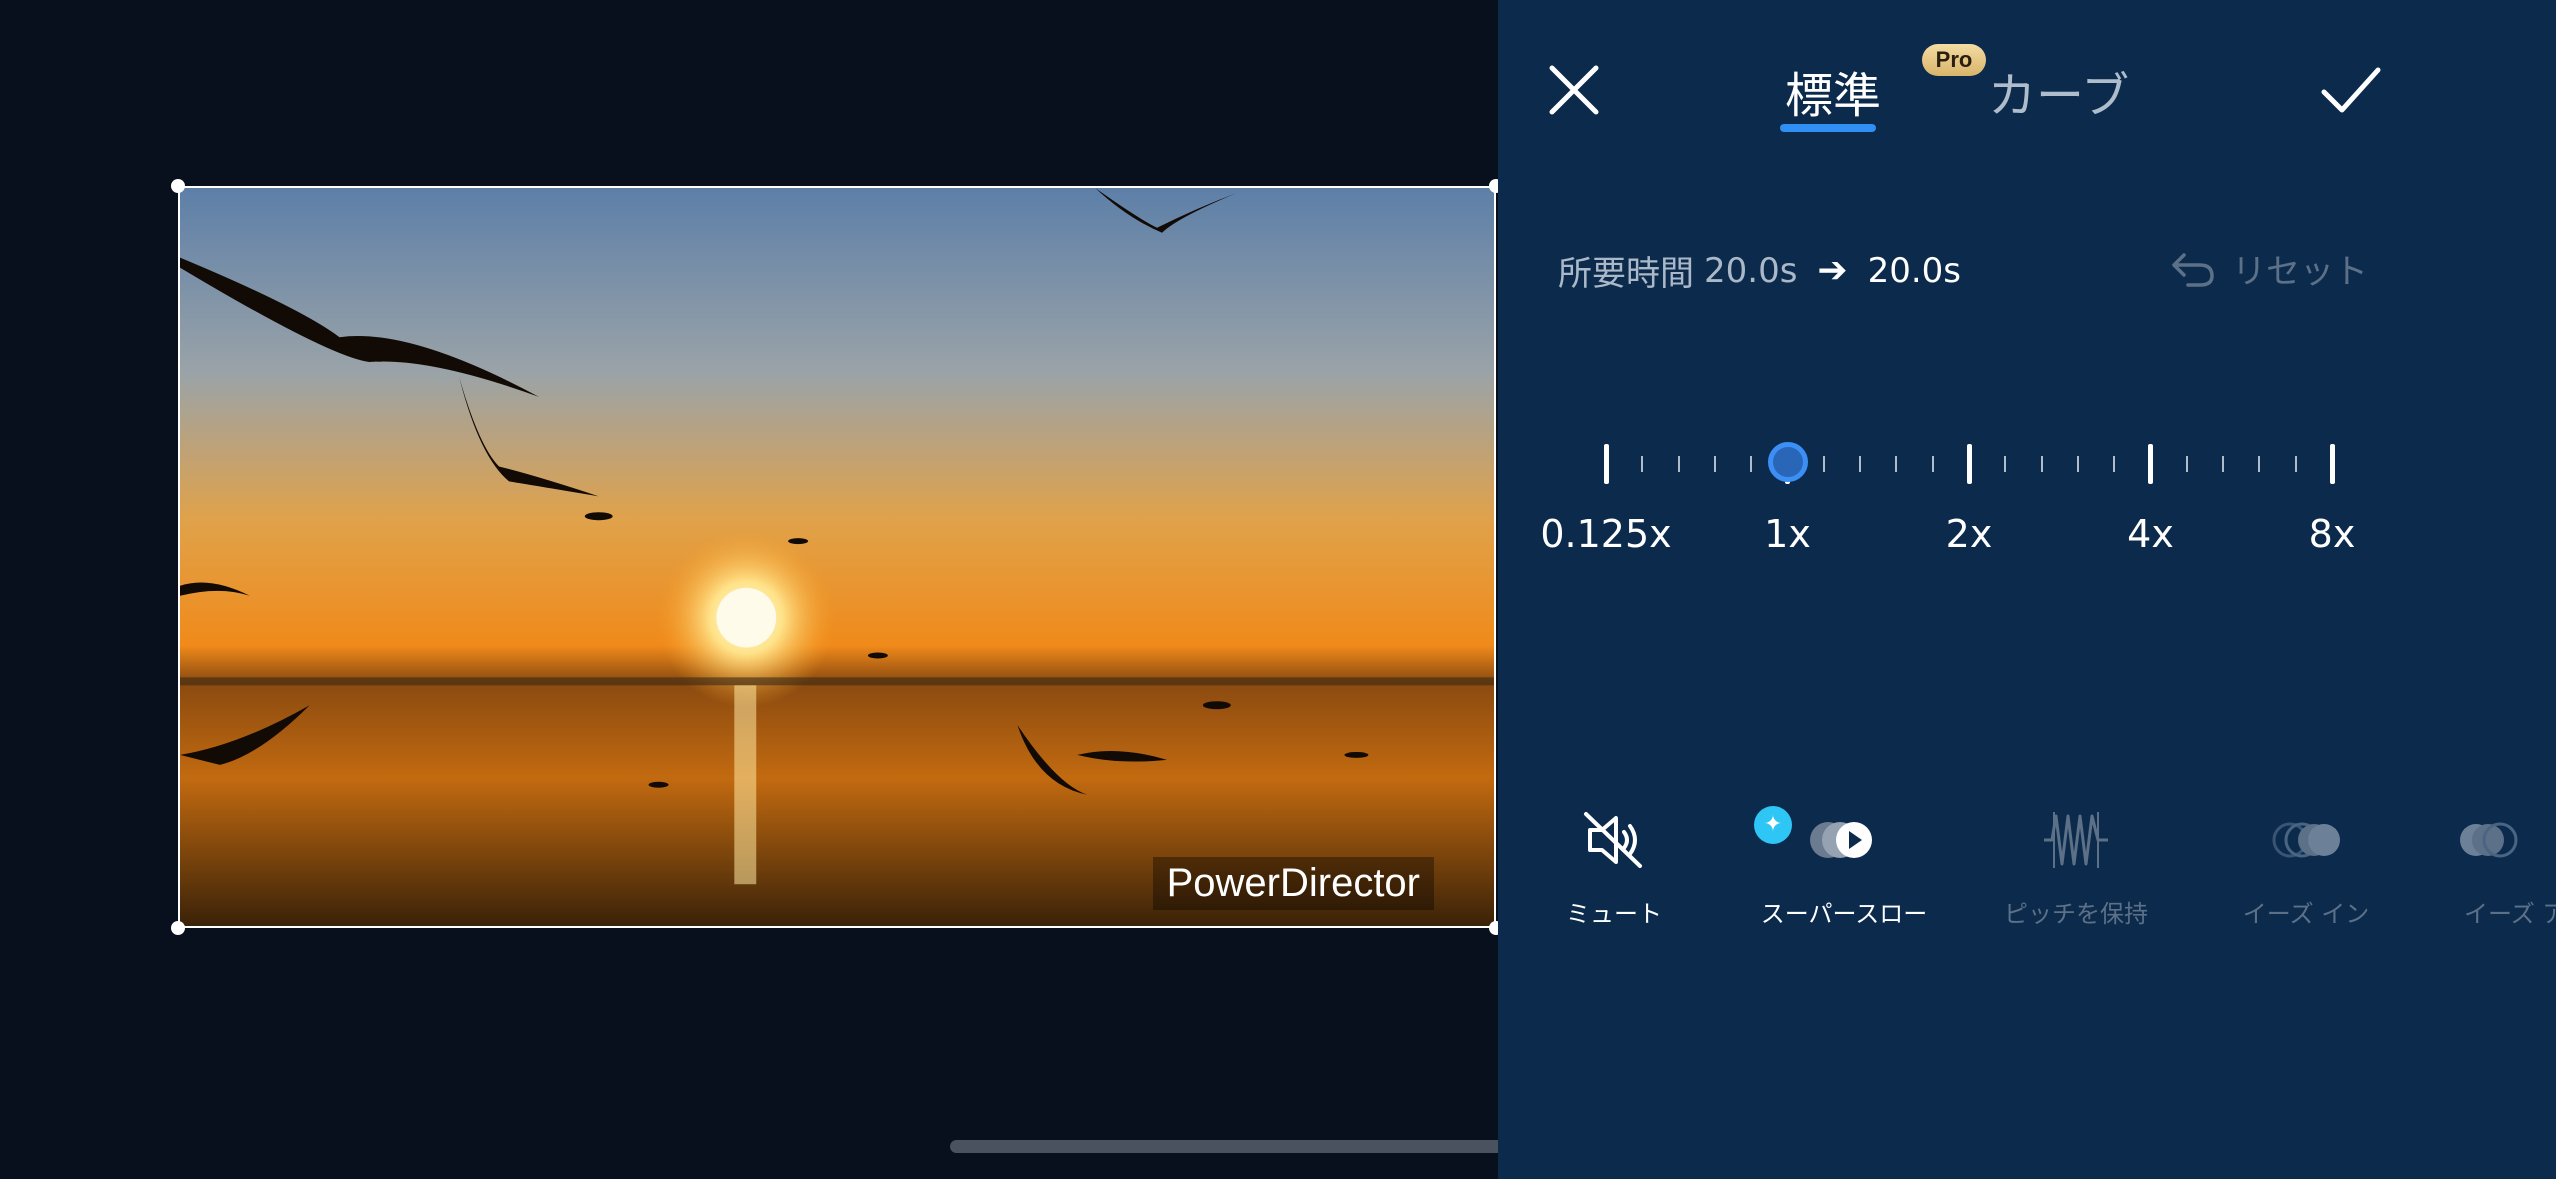 This screenshot has width=2556, height=1179. I want to click on close-button, so click(1574, 90).